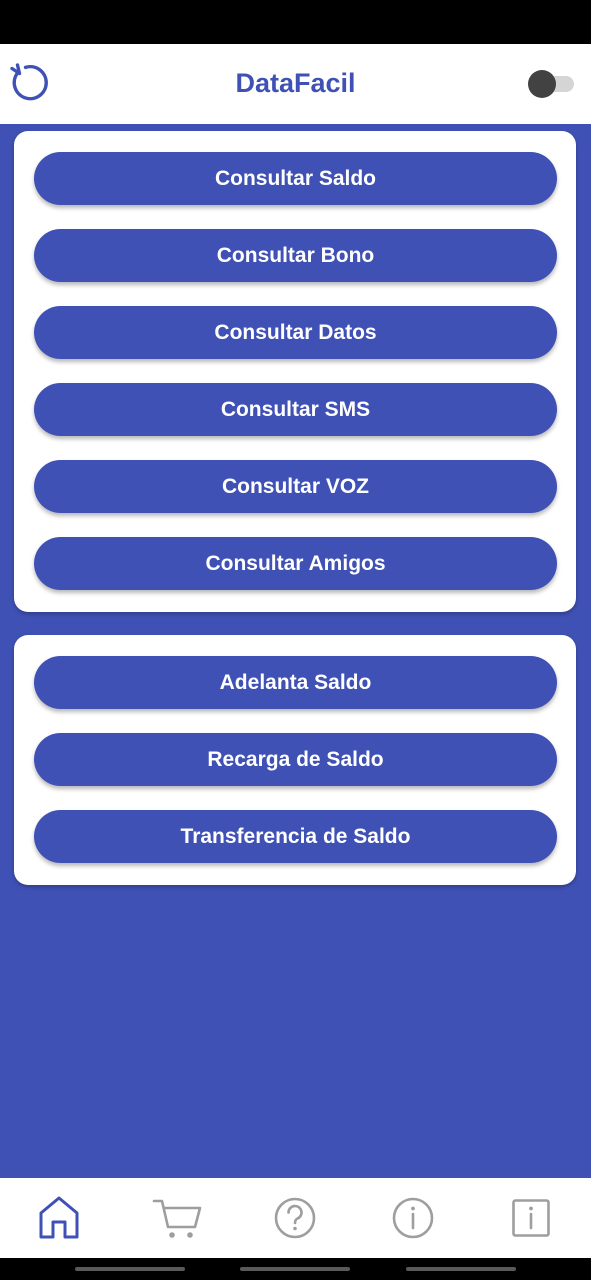 The height and width of the screenshot is (1280, 591). Describe the element at coordinates (295, 255) in the screenshot. I see `consultar-bono-button: Consultar Bono` at that location.